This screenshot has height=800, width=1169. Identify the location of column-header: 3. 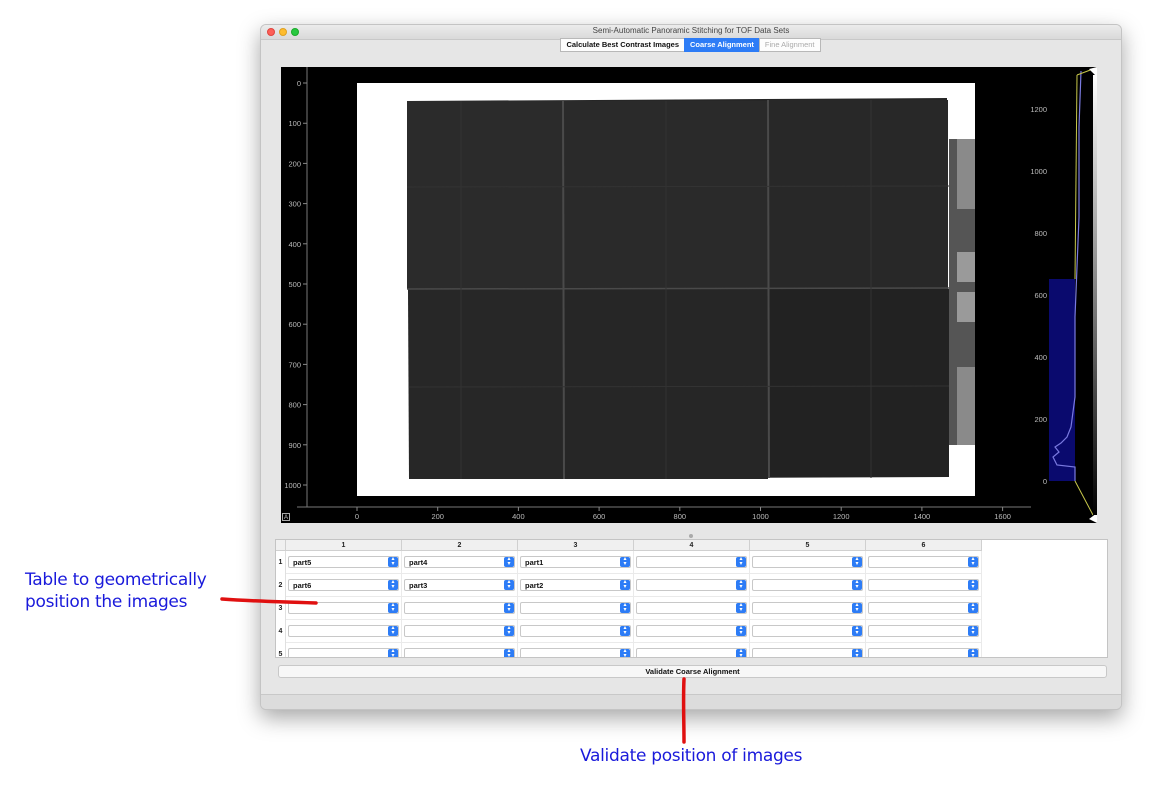
(576, 545).